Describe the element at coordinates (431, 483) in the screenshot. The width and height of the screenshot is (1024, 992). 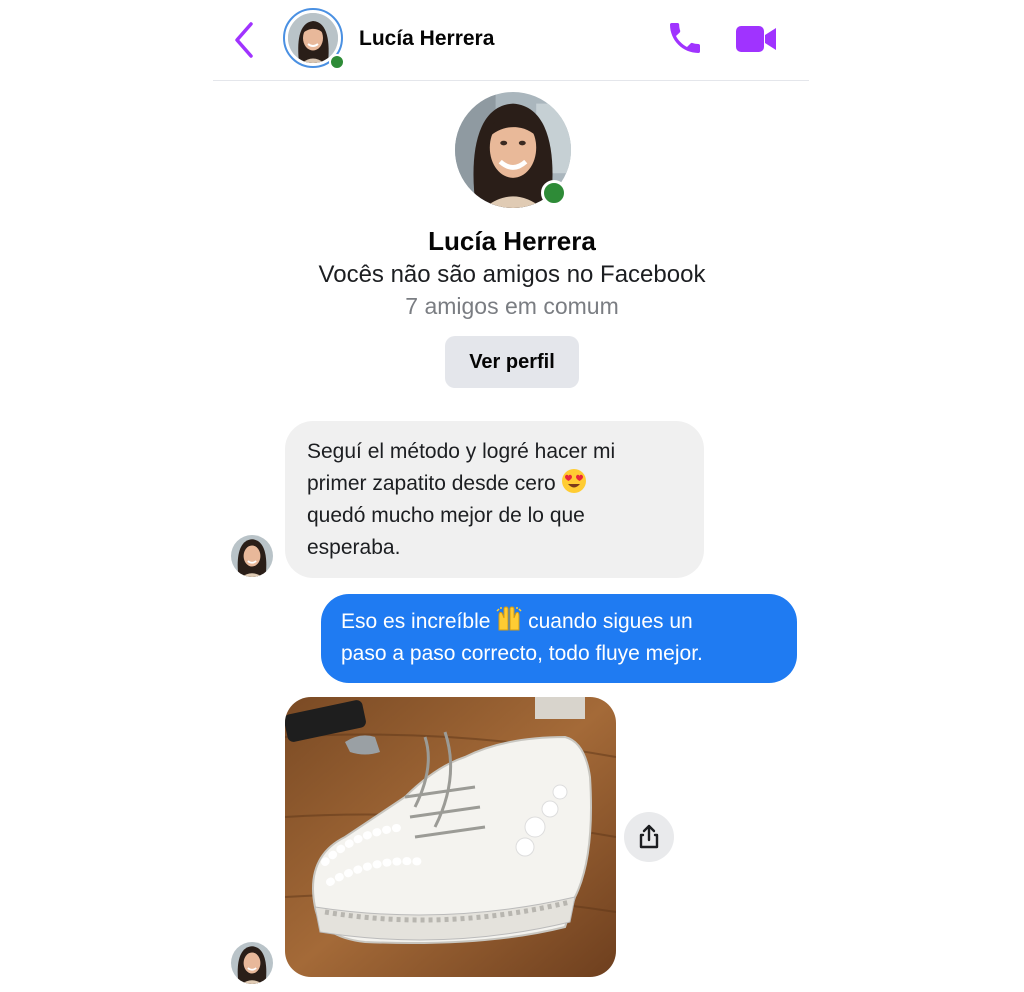
I see `message-line: primer zapatito desde cero` at that location.